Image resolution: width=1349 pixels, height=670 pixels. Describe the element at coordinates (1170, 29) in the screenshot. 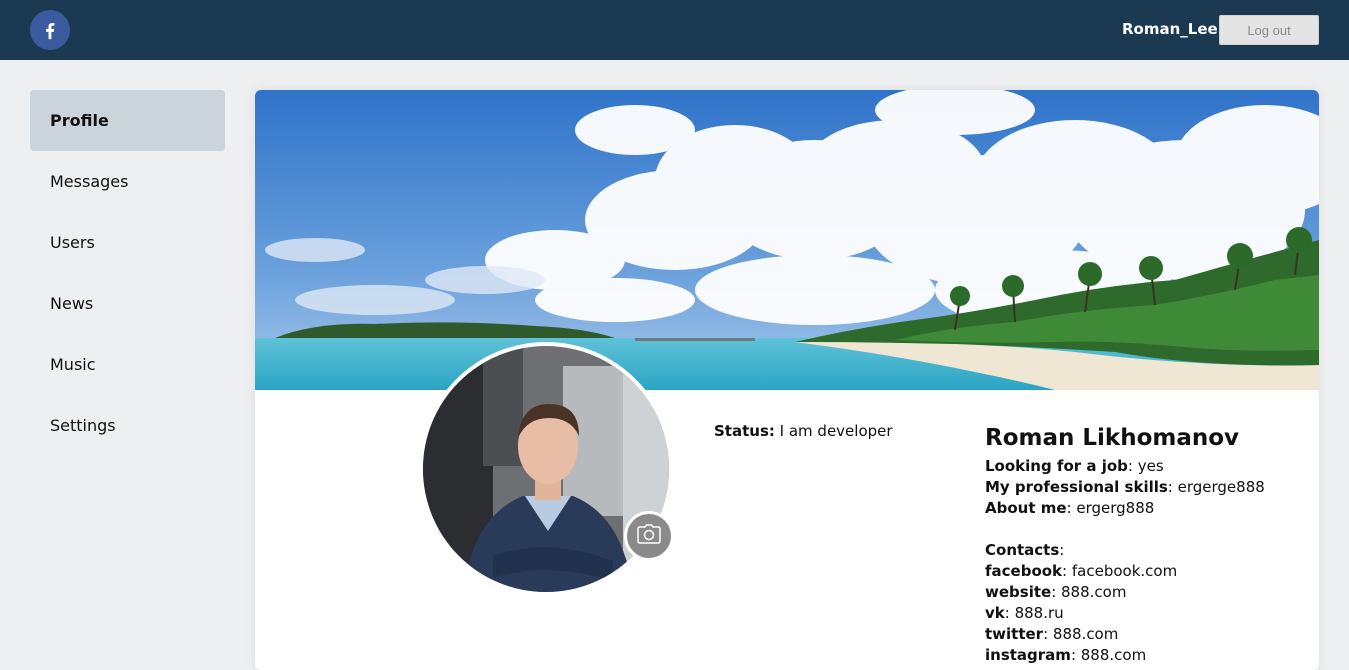

I see `current-username: Roman_Lee` at that location.